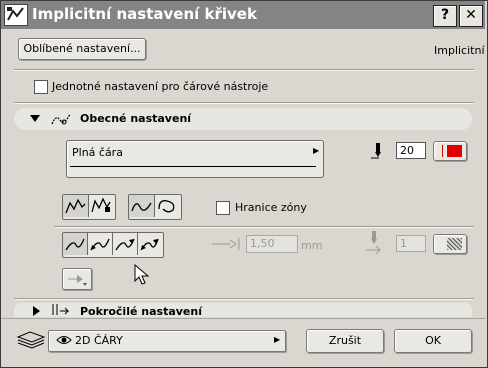 The height and width of the screenshot is (368, 488). Describe the element at coordinates (442, 151) in the screenshot. I see `pen-color-tick` at that location.